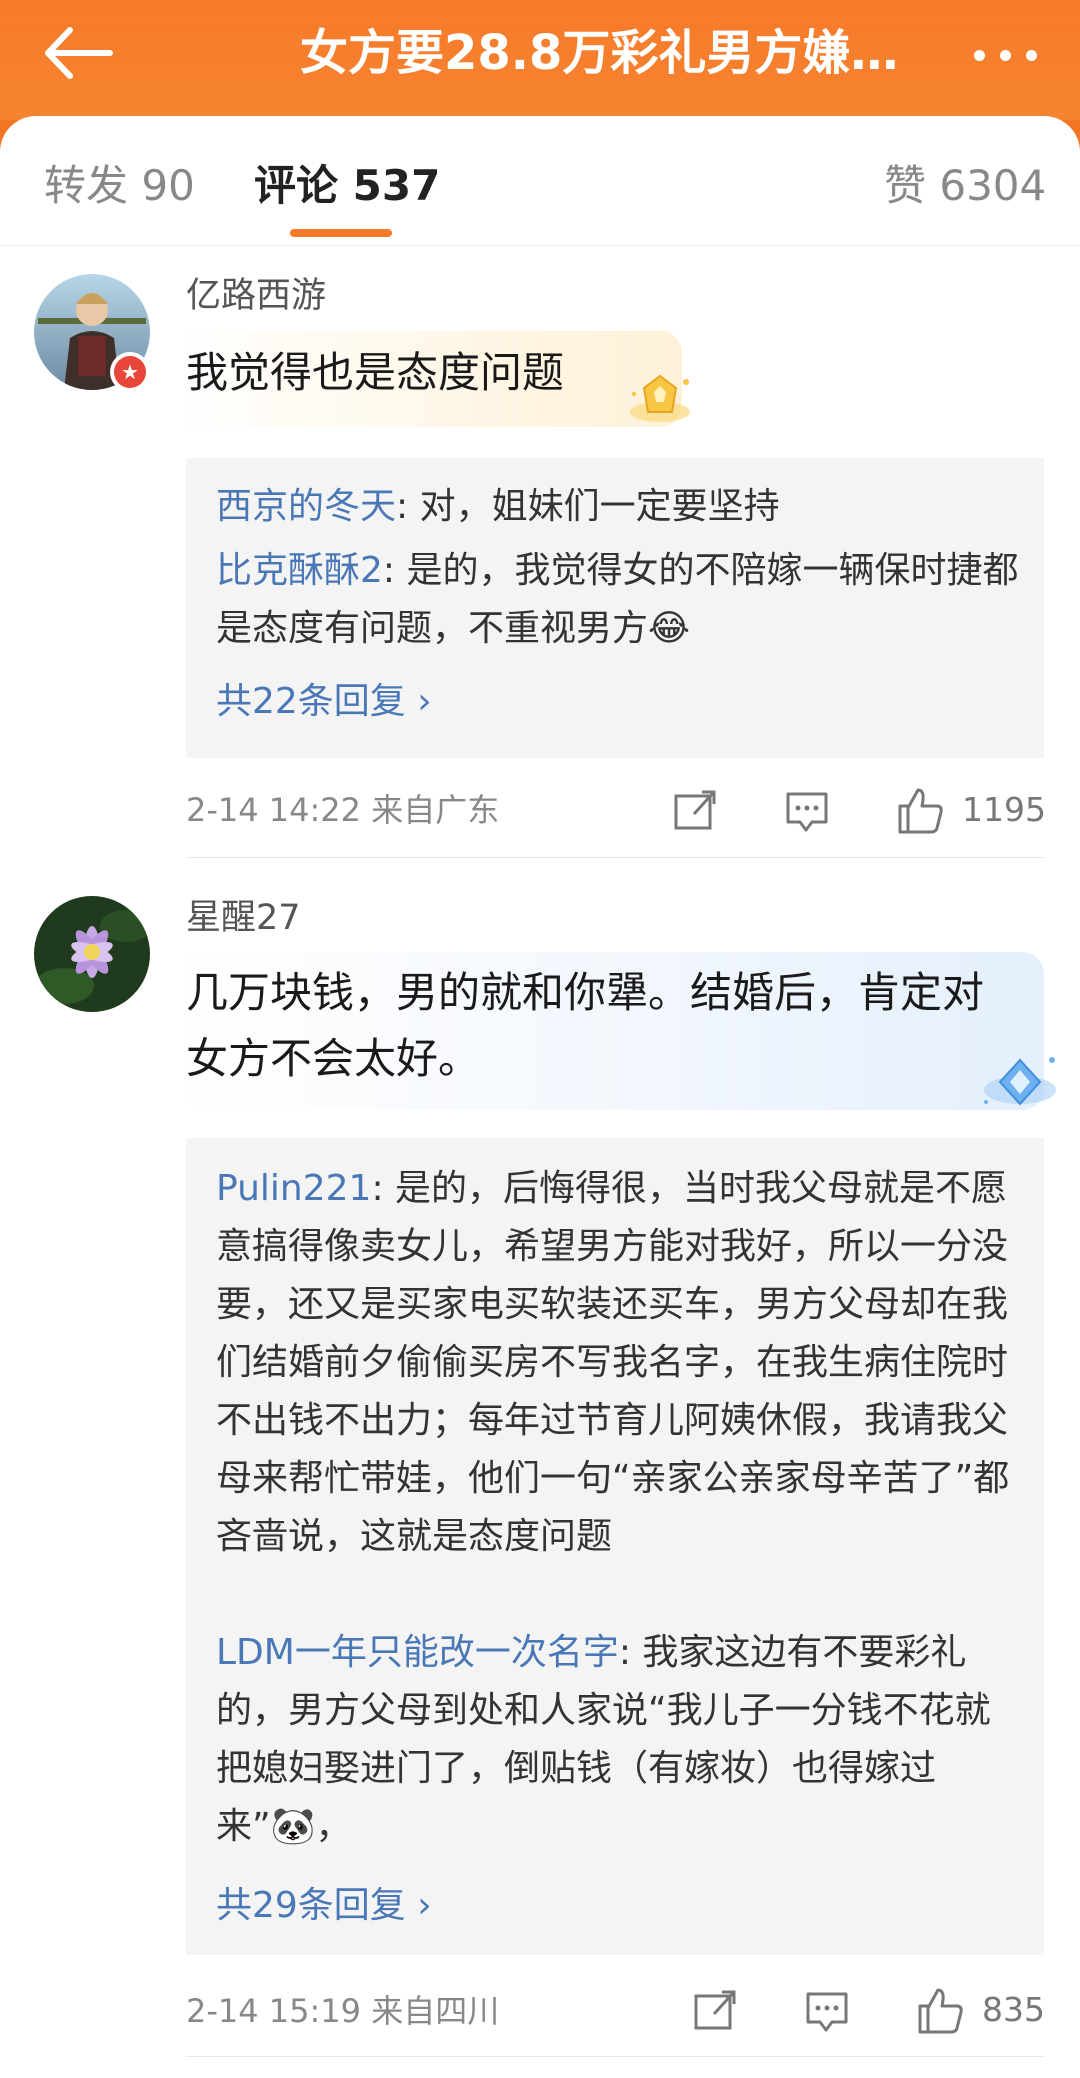  I want to click on reply-item: 西京的冬天: 对，姐妹们一定要坚持, so click(618, 507).